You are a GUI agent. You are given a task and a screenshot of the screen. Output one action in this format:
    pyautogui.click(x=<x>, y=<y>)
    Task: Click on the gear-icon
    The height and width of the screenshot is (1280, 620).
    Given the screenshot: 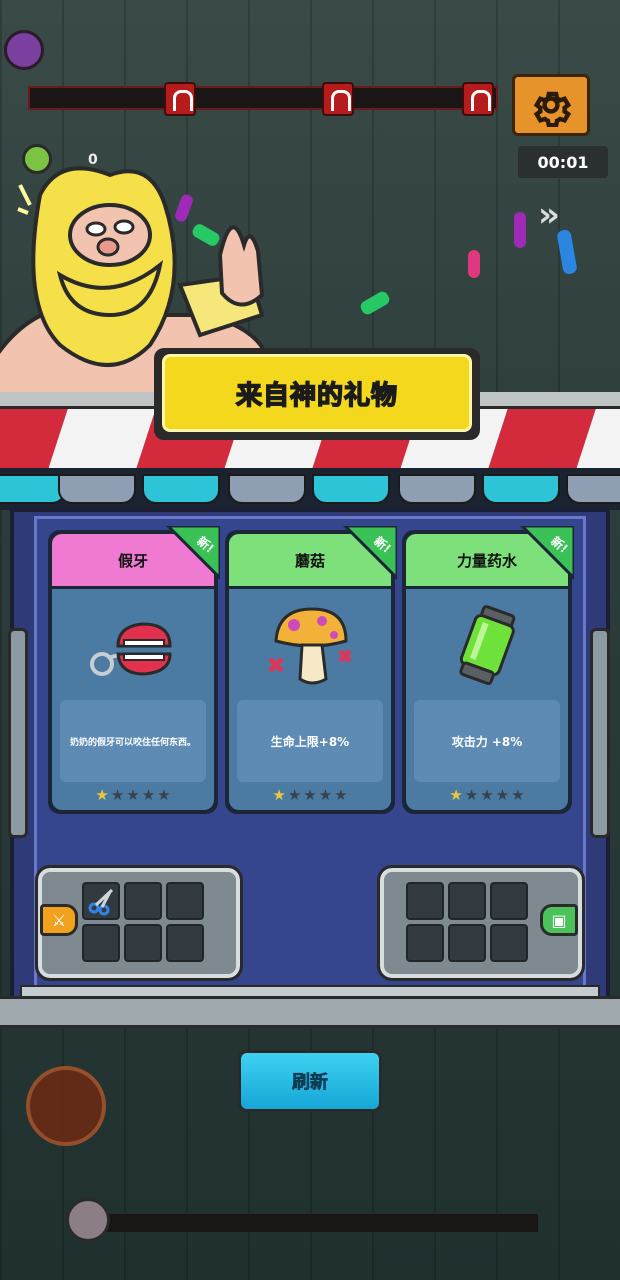 What is the action you would take?
    pyautogui.click(x=552, y=109)
    